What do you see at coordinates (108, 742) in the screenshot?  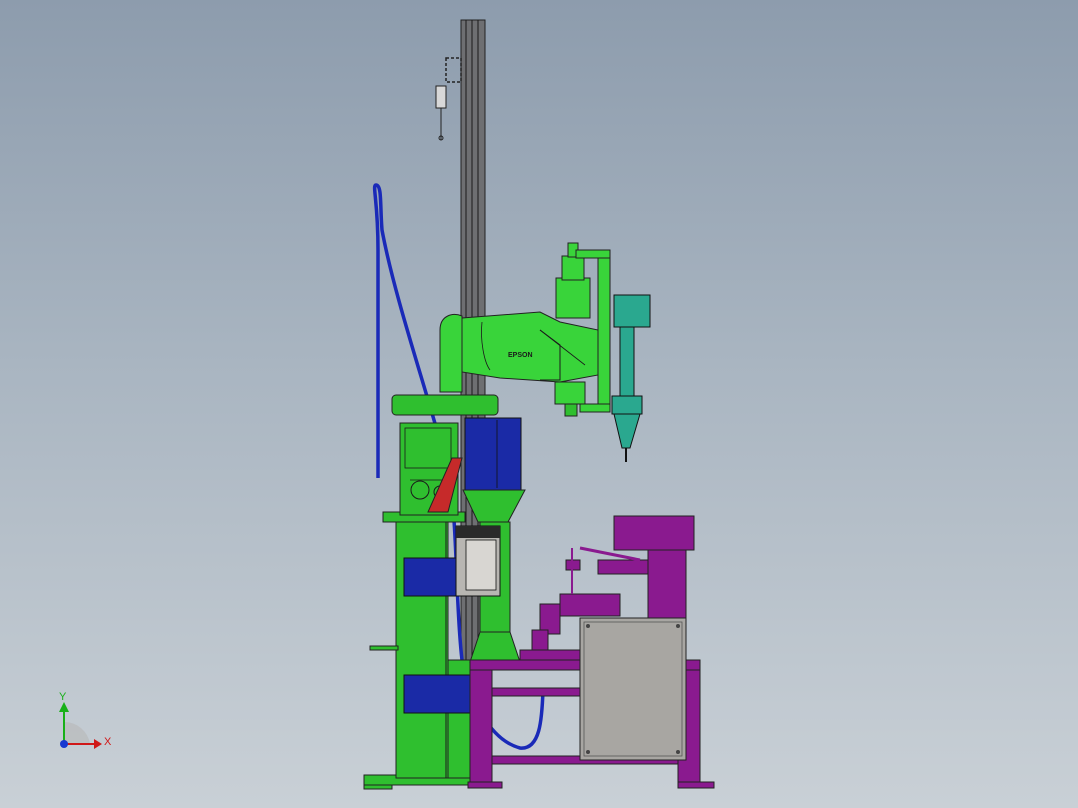 I see `axis-x-label: X` at bounding box center [108, 742].